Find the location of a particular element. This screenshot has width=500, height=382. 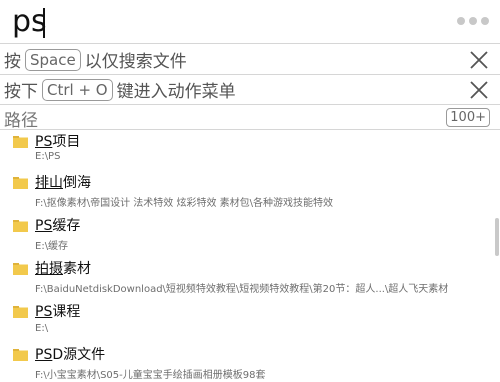

result-name: PS缓存 is located at coordinates (58, 226).